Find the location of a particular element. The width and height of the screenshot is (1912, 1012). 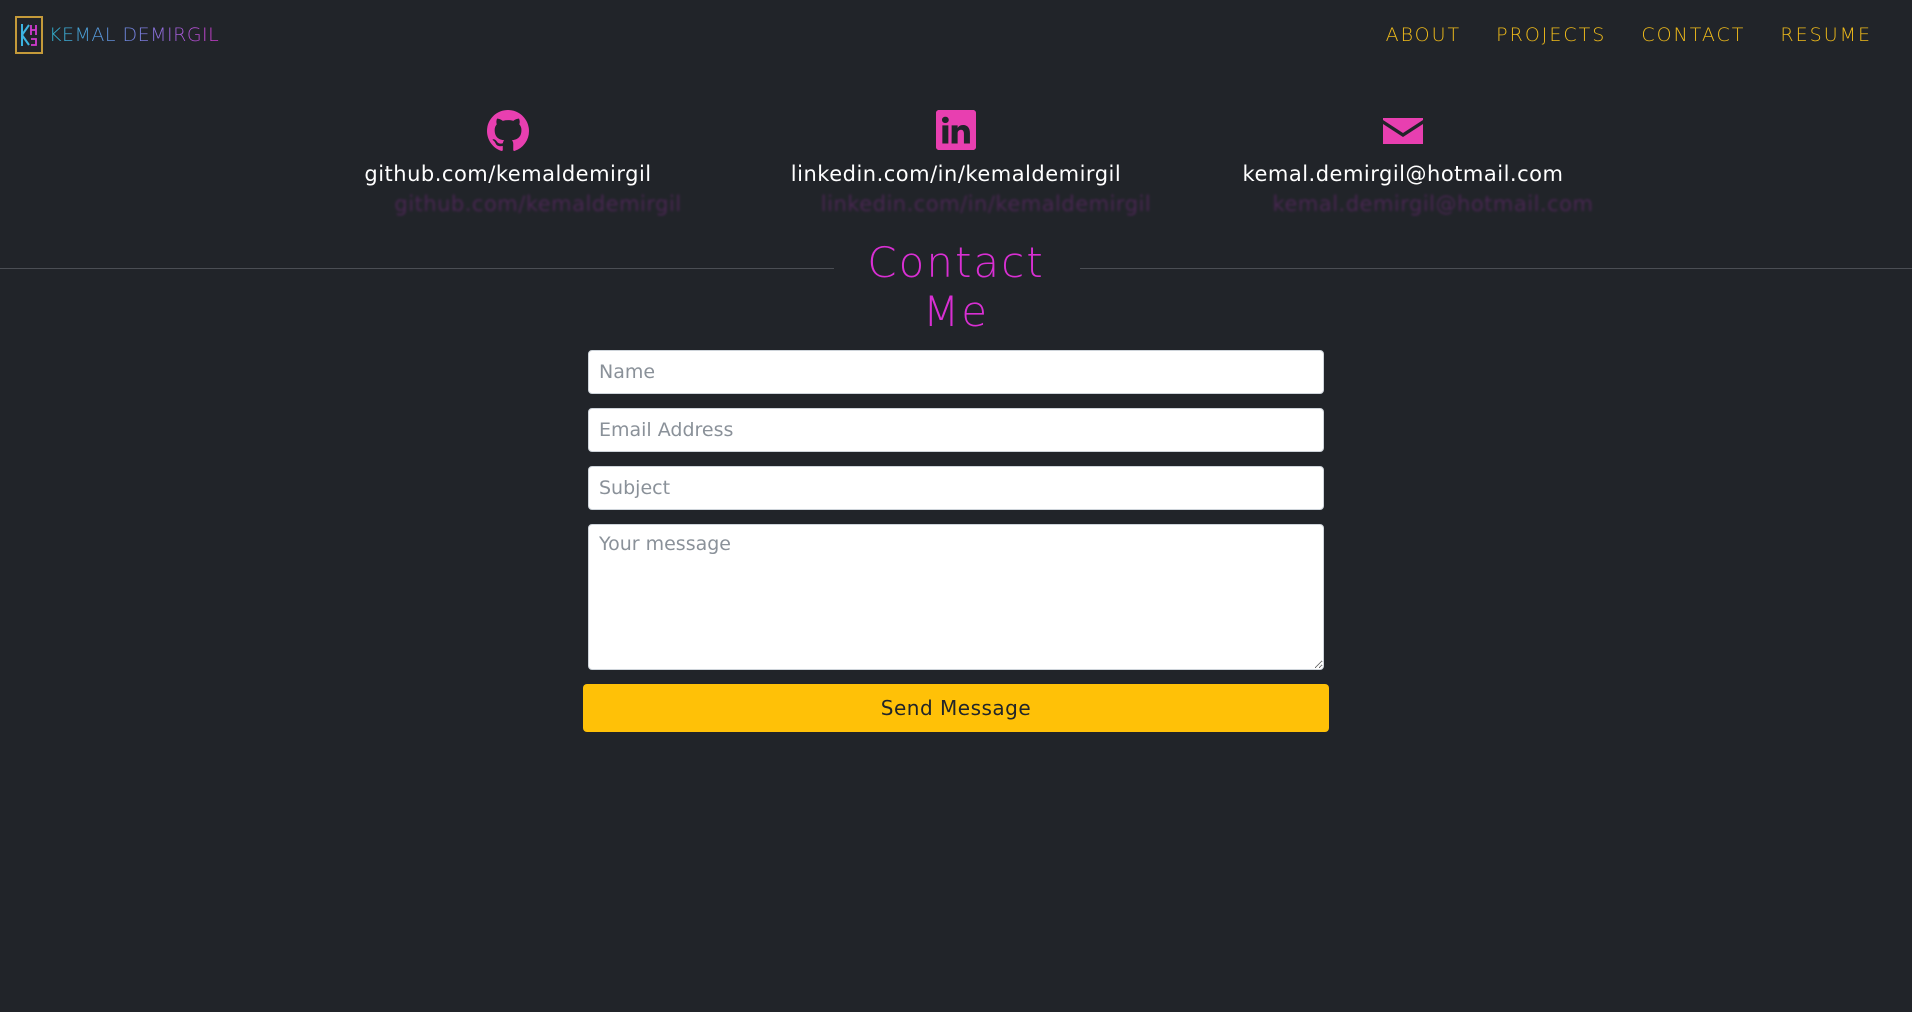

brand-link: KEMAL DEMIRGIL is located at coordinates (117, 35).